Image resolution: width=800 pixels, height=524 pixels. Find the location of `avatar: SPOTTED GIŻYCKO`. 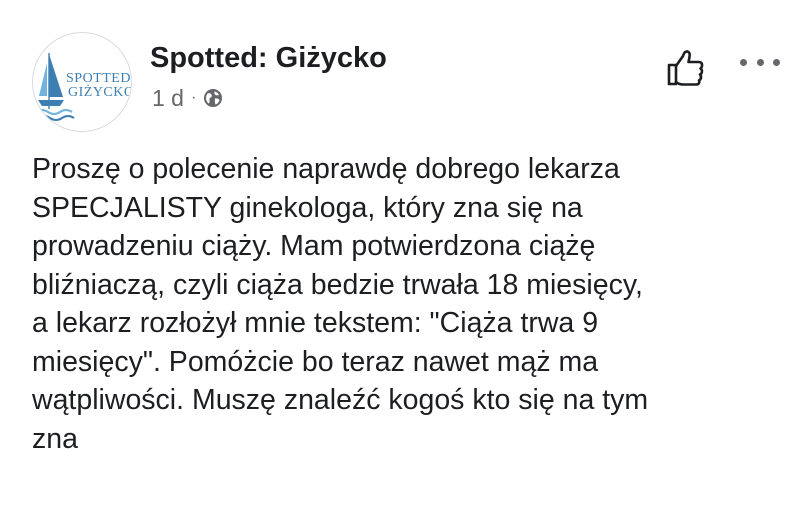

avatar: SPOTTED GIŻYCKO is located at coordinates (82, 82).